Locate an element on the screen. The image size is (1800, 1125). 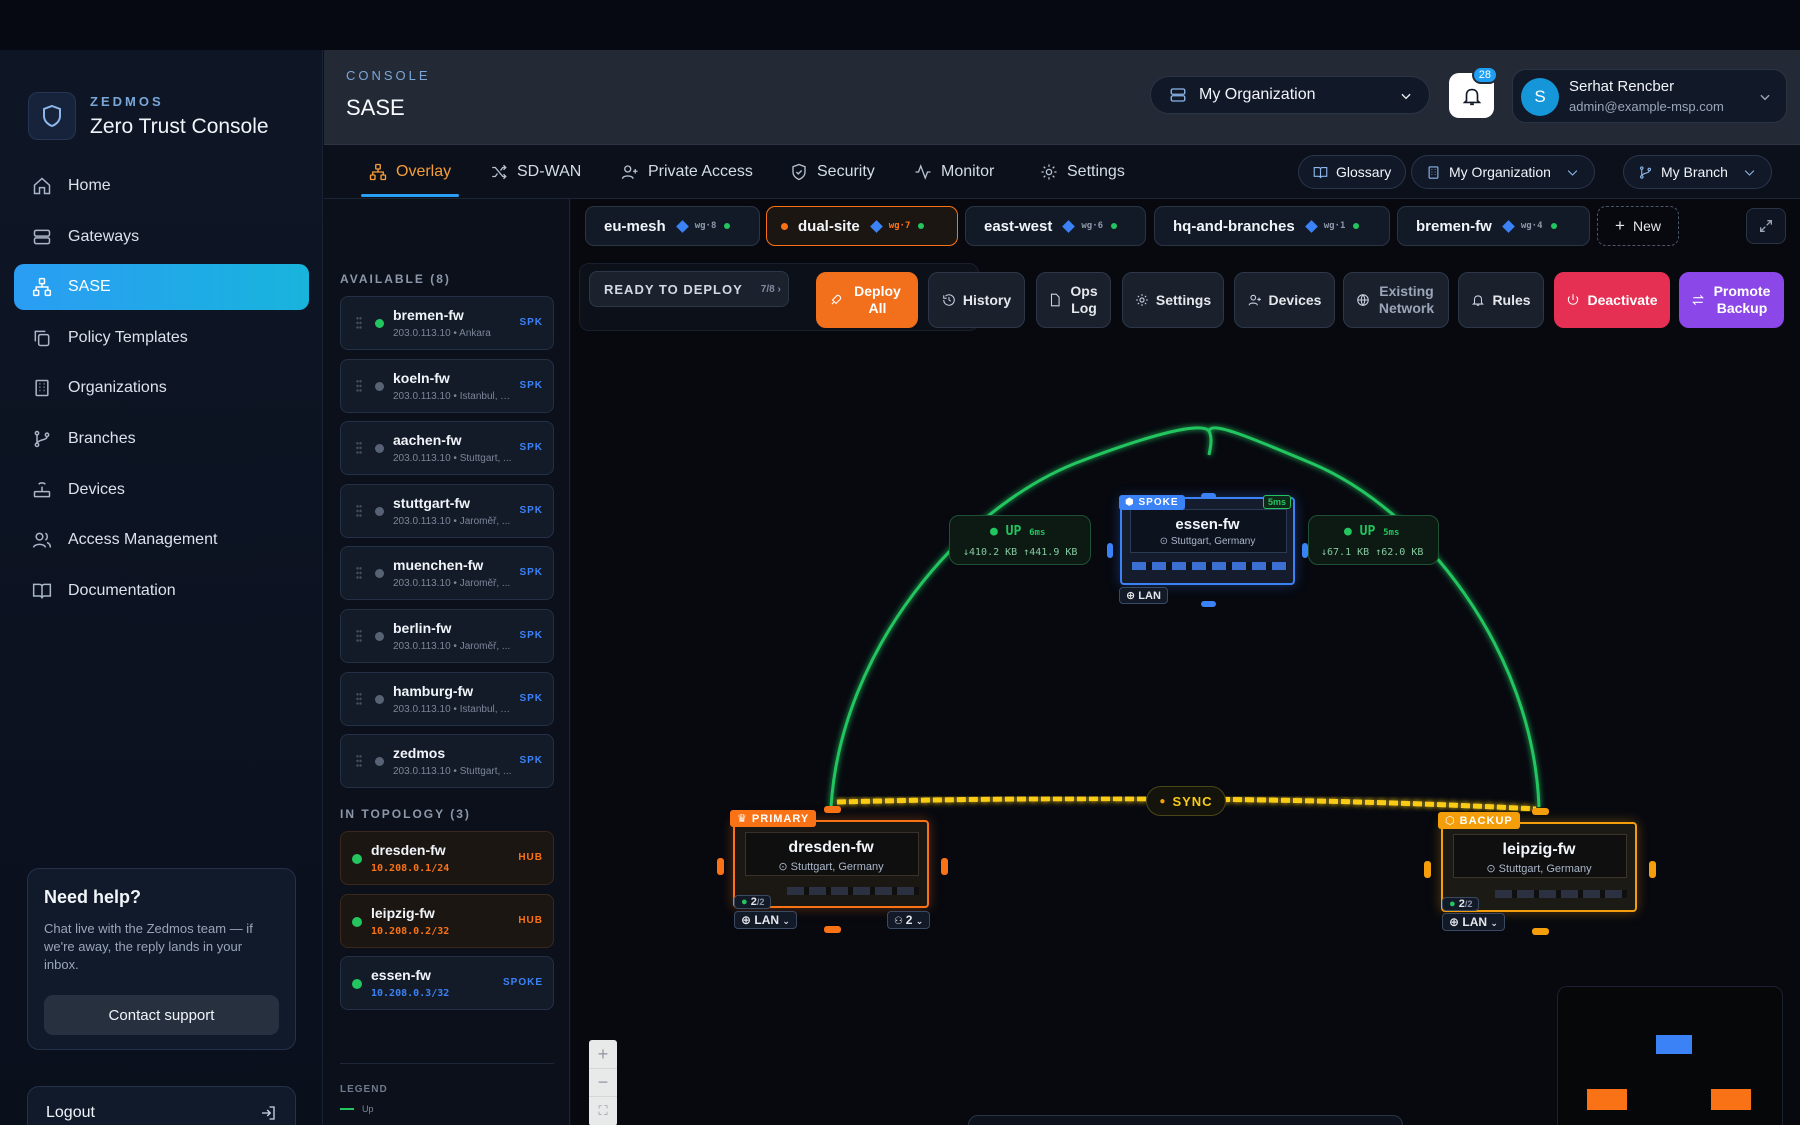
link-backup-spoke is located at coordinates (1374, 617).